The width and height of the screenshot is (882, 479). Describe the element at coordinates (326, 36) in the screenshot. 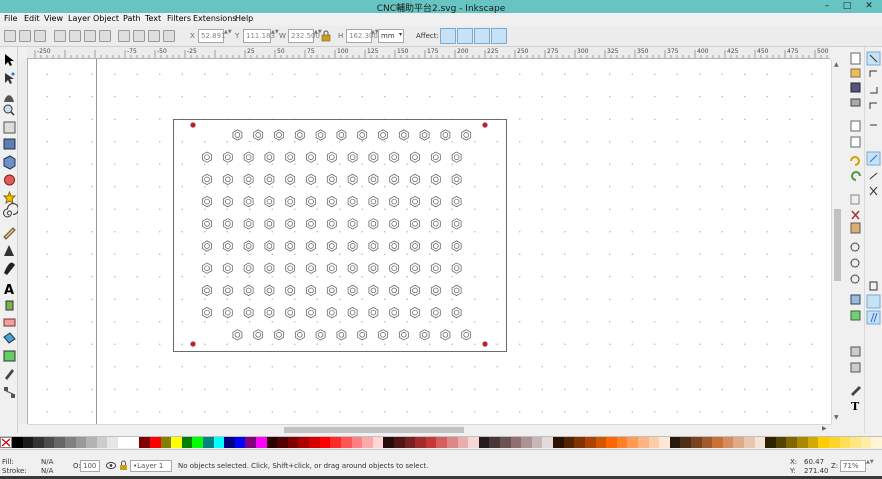

I see `lock-icon` at that location.